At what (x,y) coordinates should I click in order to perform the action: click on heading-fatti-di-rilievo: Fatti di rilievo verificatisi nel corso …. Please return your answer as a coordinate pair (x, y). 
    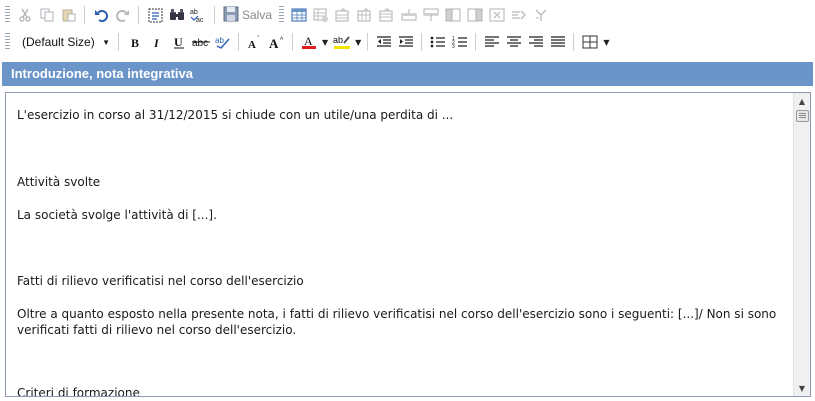
    Looking at the image, I should click on (402, 281).